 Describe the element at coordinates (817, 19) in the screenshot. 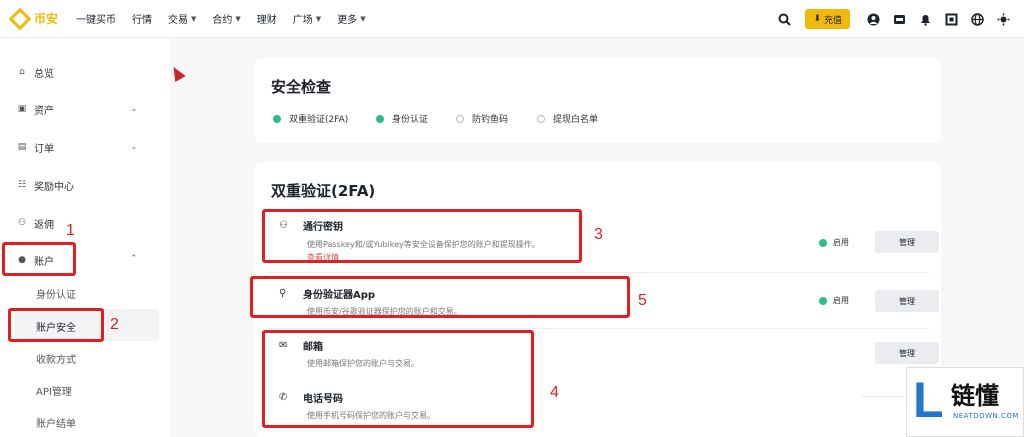

I see `deposit-icon: ⬇` at that location.